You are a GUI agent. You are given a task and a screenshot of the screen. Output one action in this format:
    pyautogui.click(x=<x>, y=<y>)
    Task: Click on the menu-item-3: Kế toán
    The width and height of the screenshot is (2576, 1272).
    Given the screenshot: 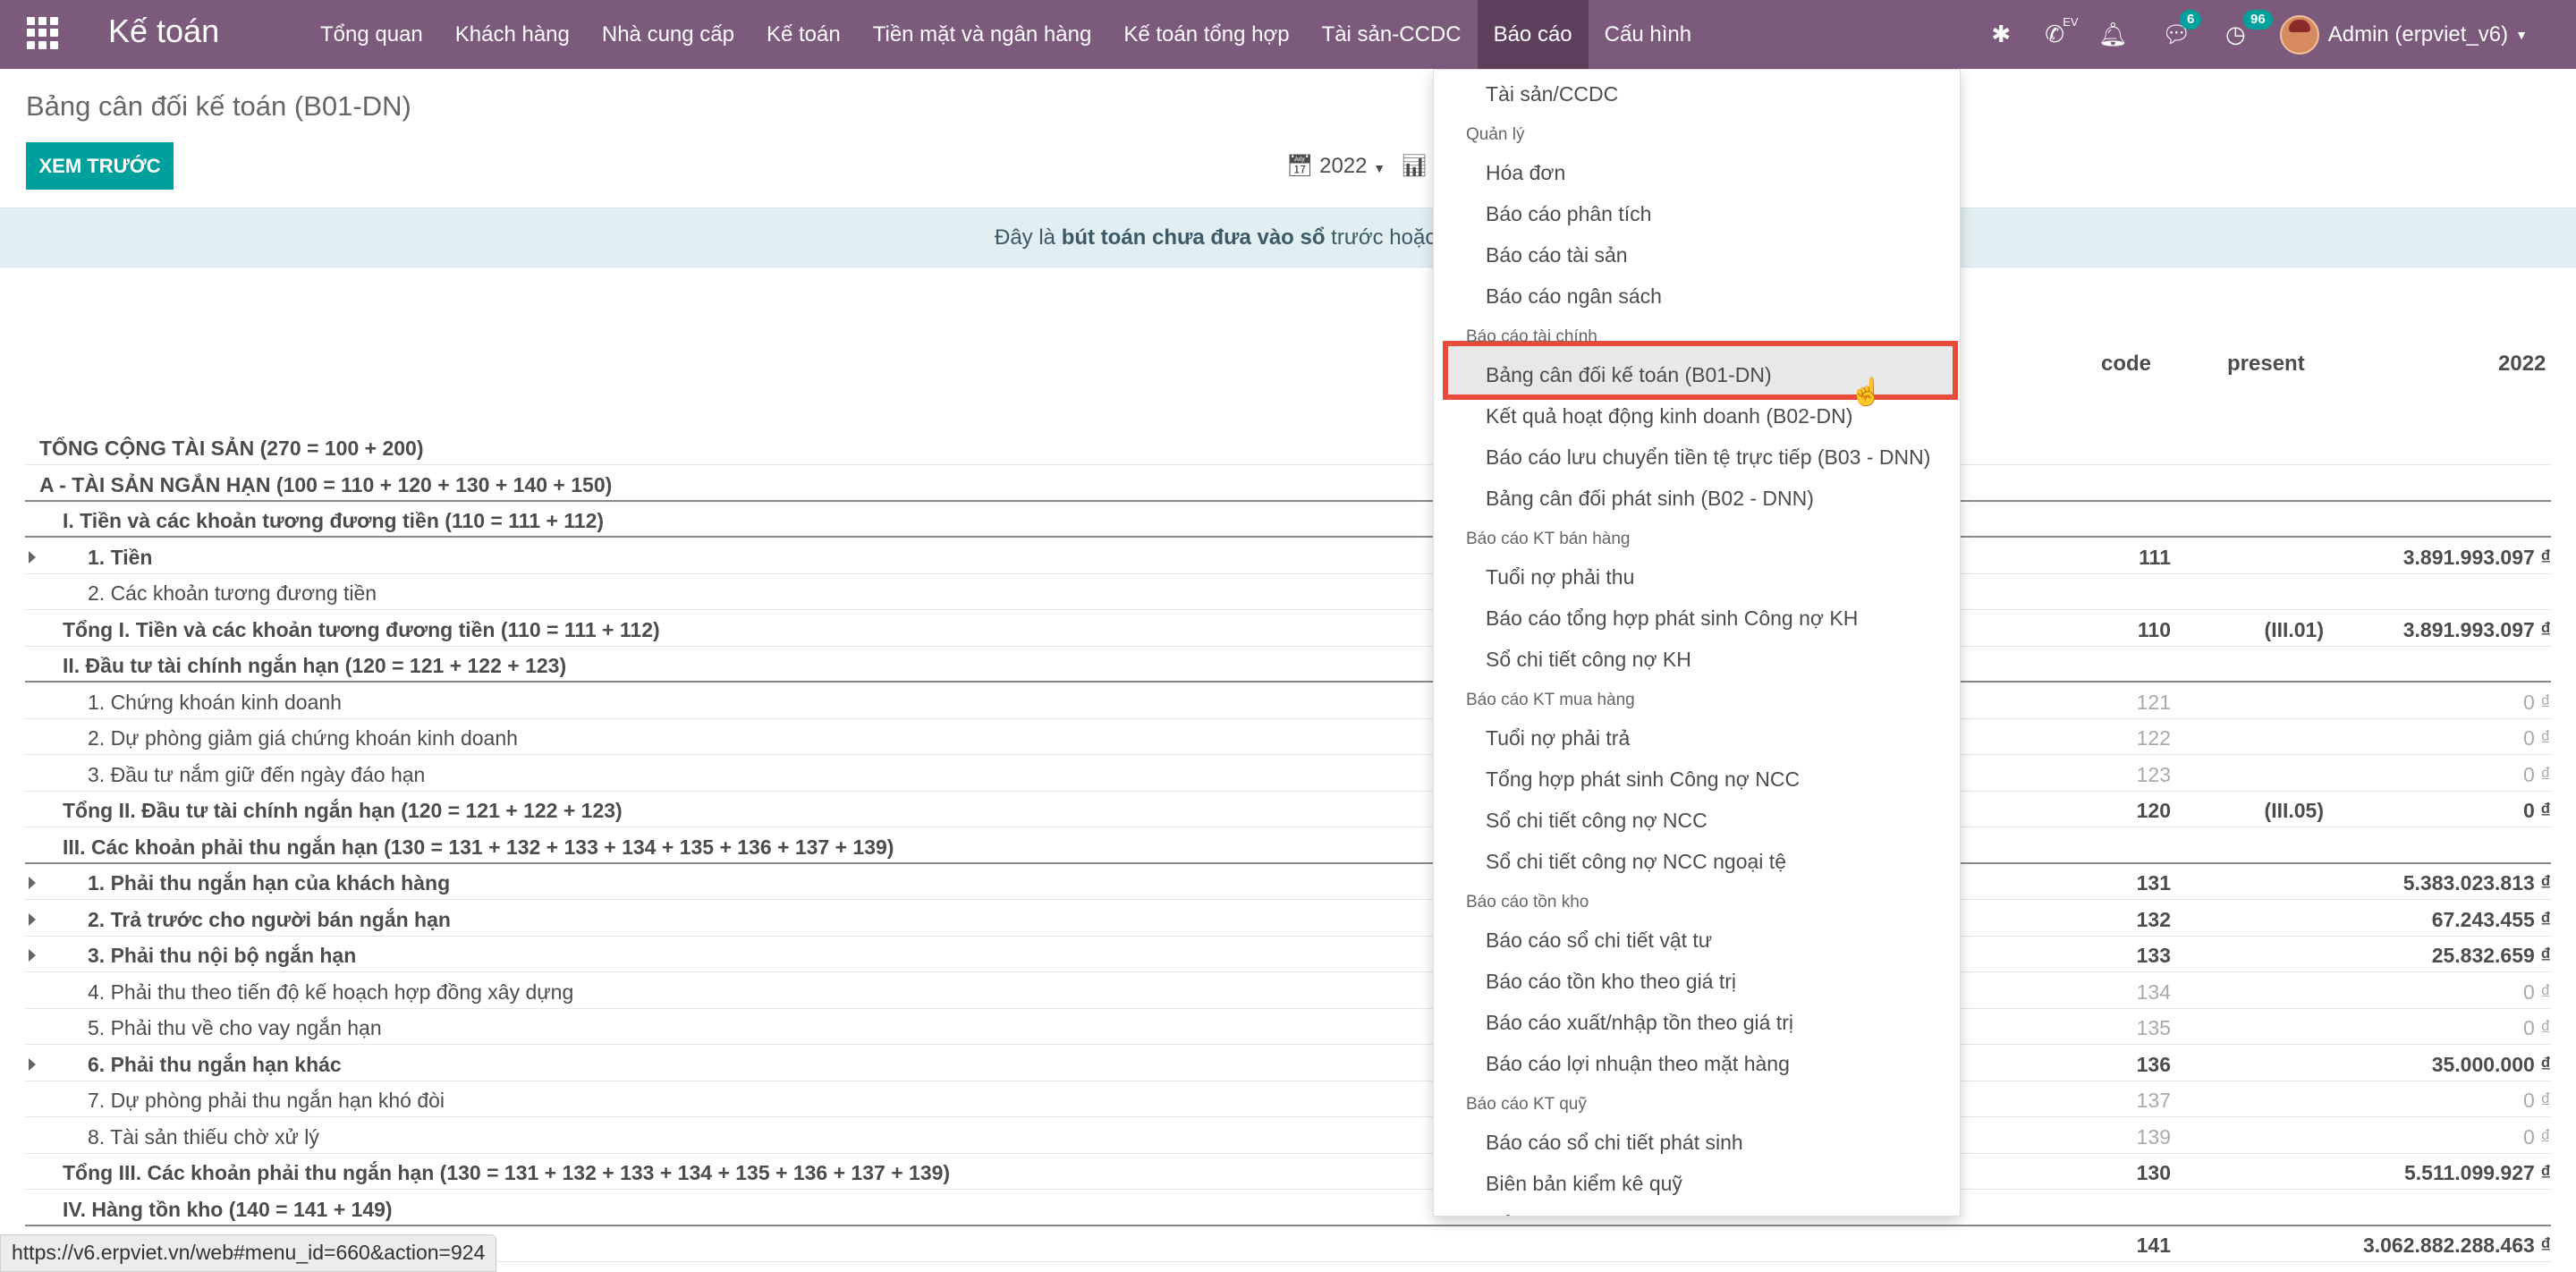 What is the action you would take?
    pyautogui.click(x=803, y=34)
    